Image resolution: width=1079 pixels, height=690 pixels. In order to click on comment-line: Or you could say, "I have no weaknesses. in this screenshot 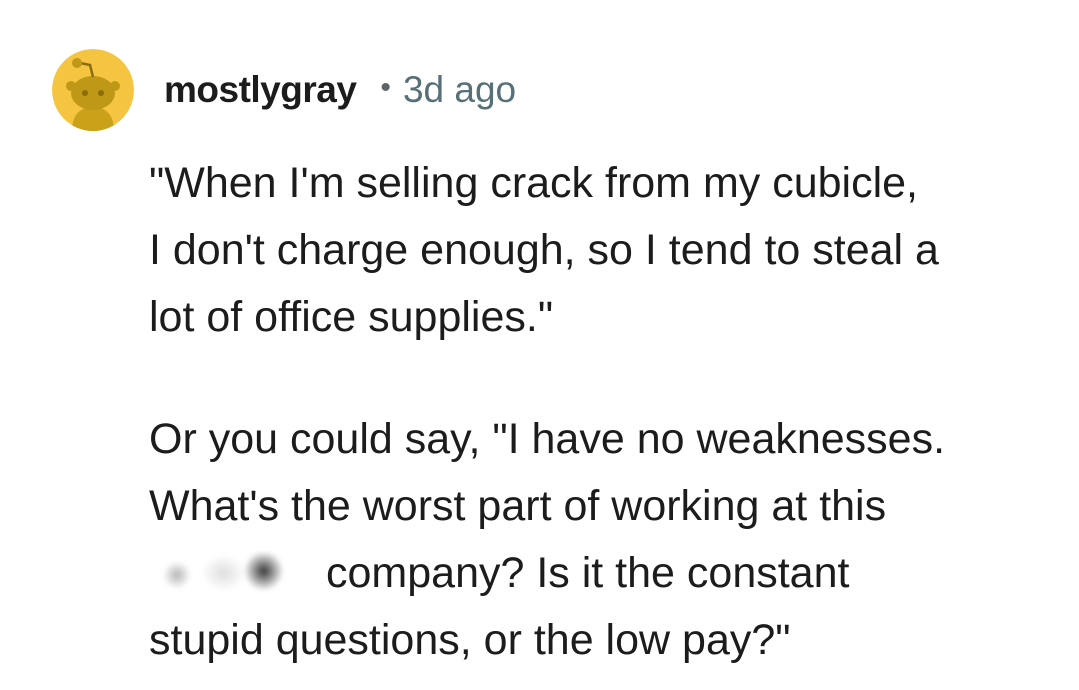, I will do `click(547, 439)`.